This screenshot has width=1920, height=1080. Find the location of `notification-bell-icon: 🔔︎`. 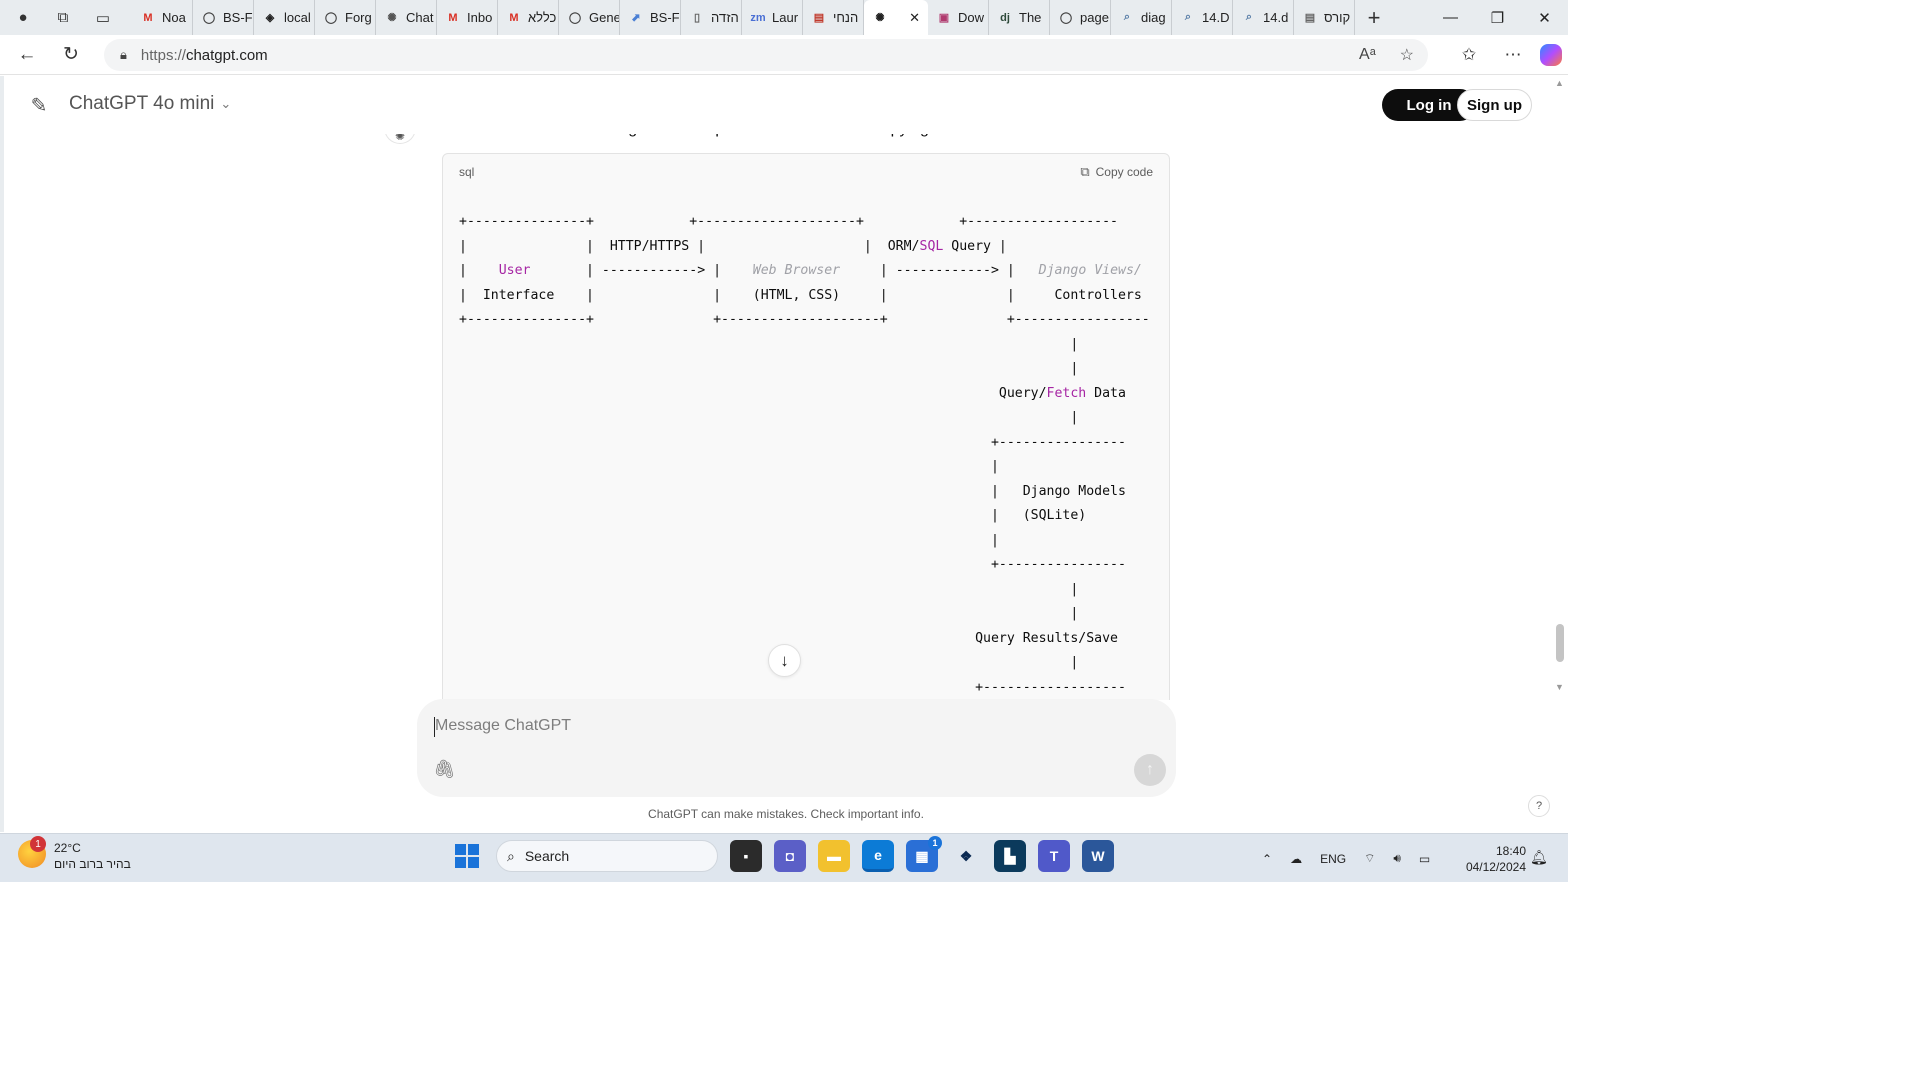

notification-bell-icon: 🔔︎ is located at coordinates (1539, 857).